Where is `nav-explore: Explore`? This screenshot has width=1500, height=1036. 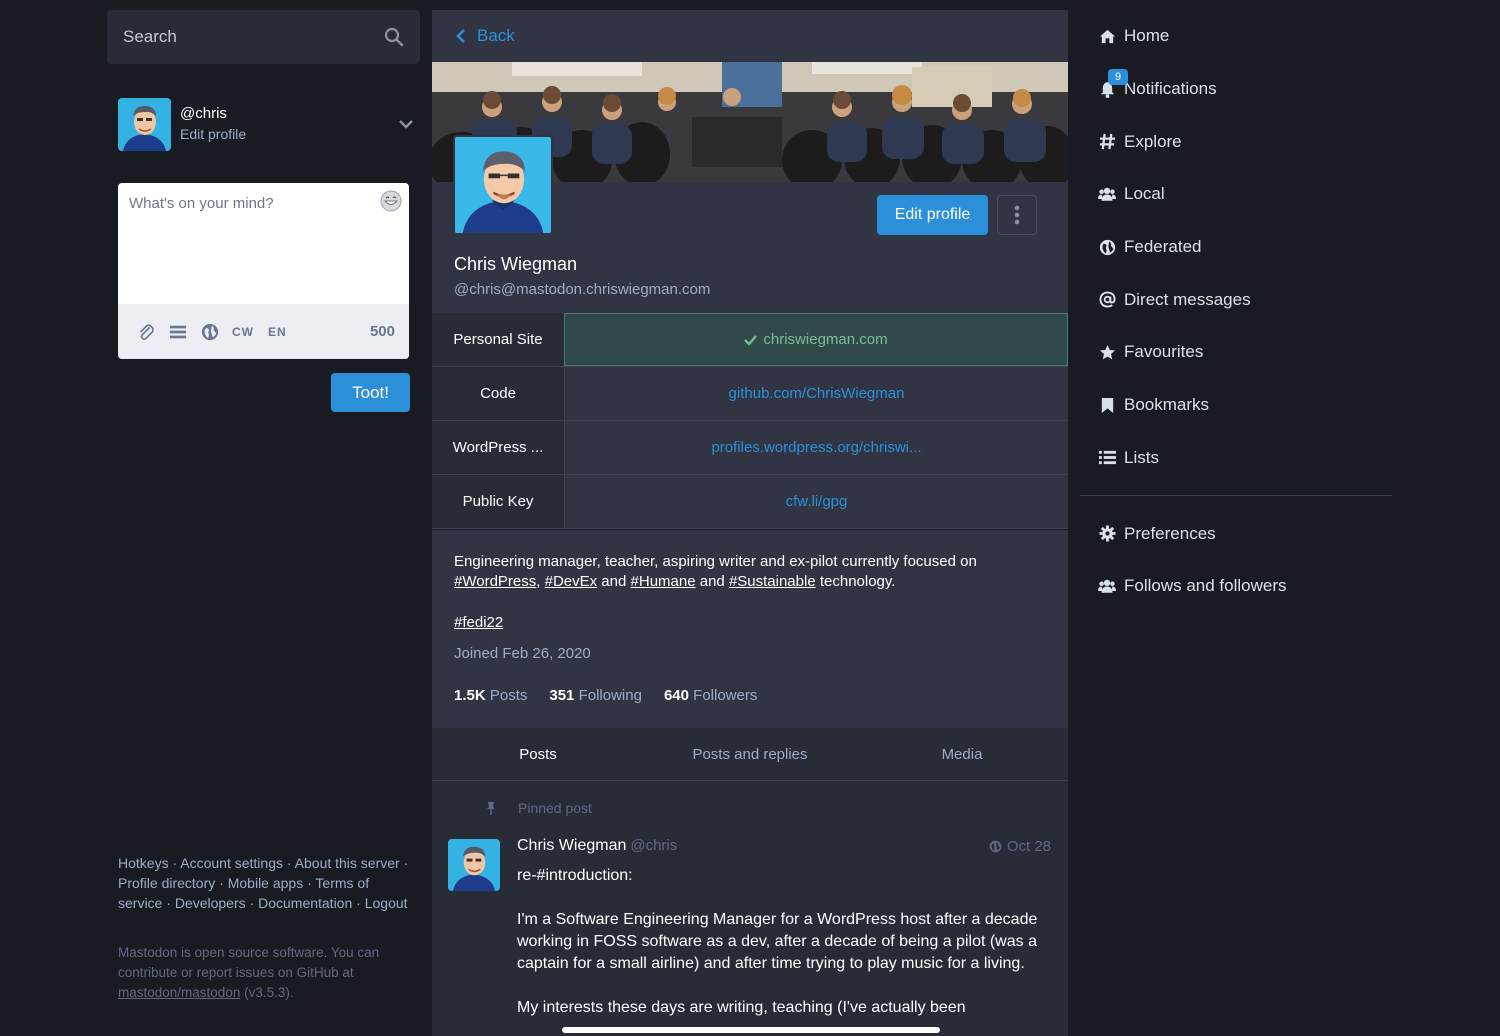 nav-explore: Explore is located at coordinates (1236, 141).